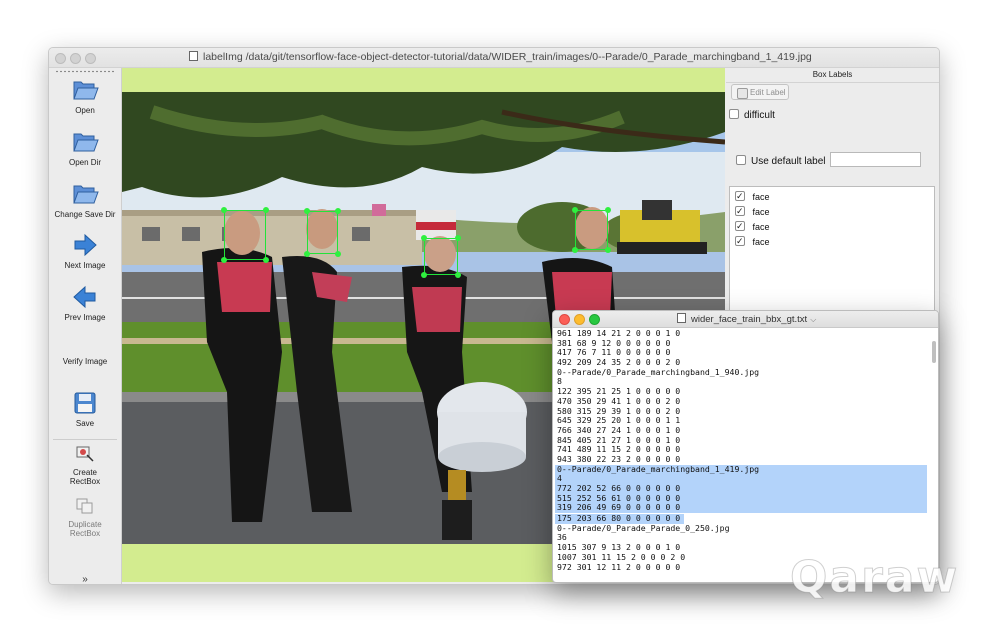  I want to click on verify-image-button: Verify Image, so click(85, 361).